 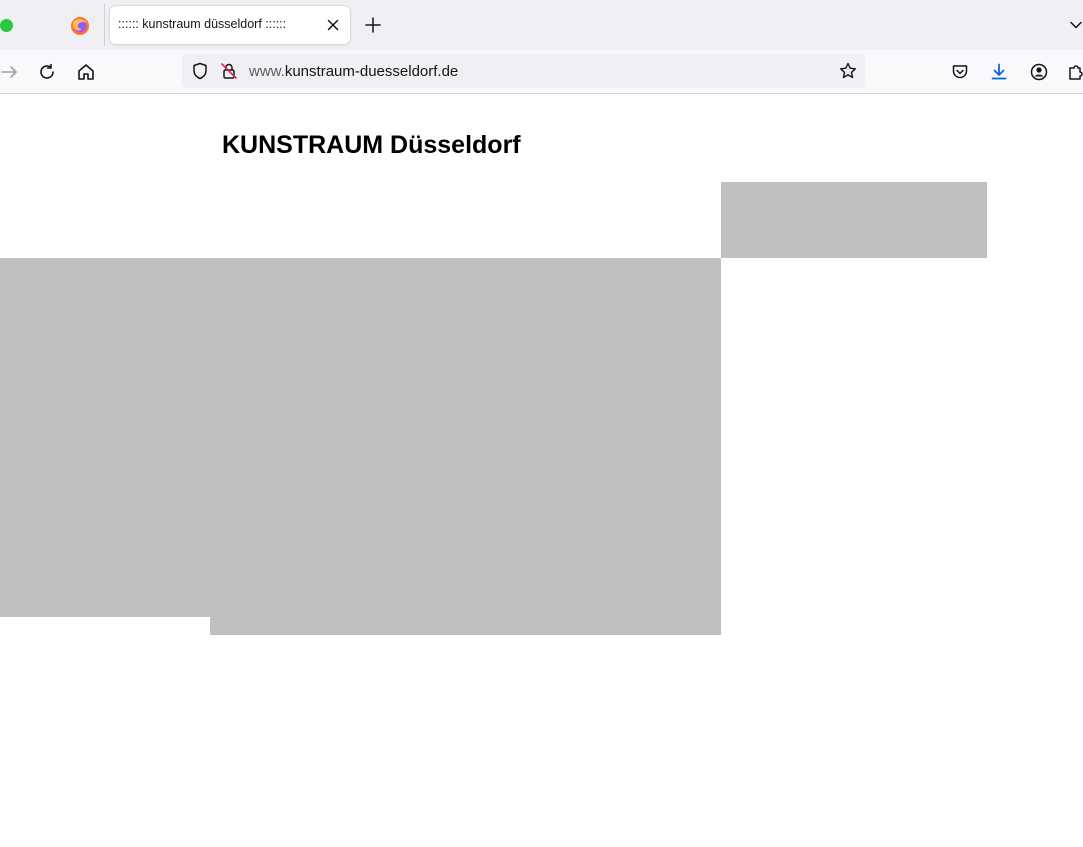 What do you see at coordinates (10, 72) in the screenshot?
I see `forward-arrow-icon` at bounding box center [10, 72].